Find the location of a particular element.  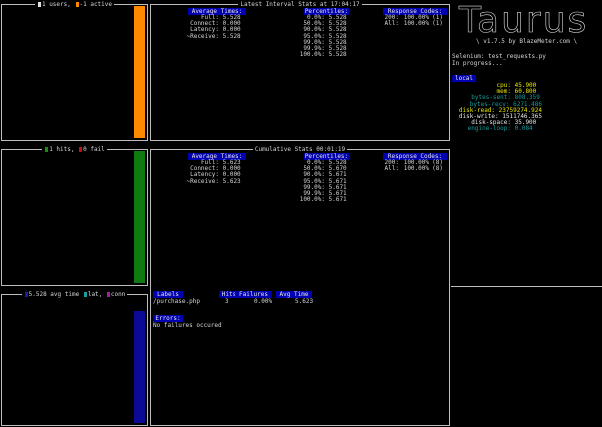

label-row-hits: 3 is located at coordinates (227, 301).